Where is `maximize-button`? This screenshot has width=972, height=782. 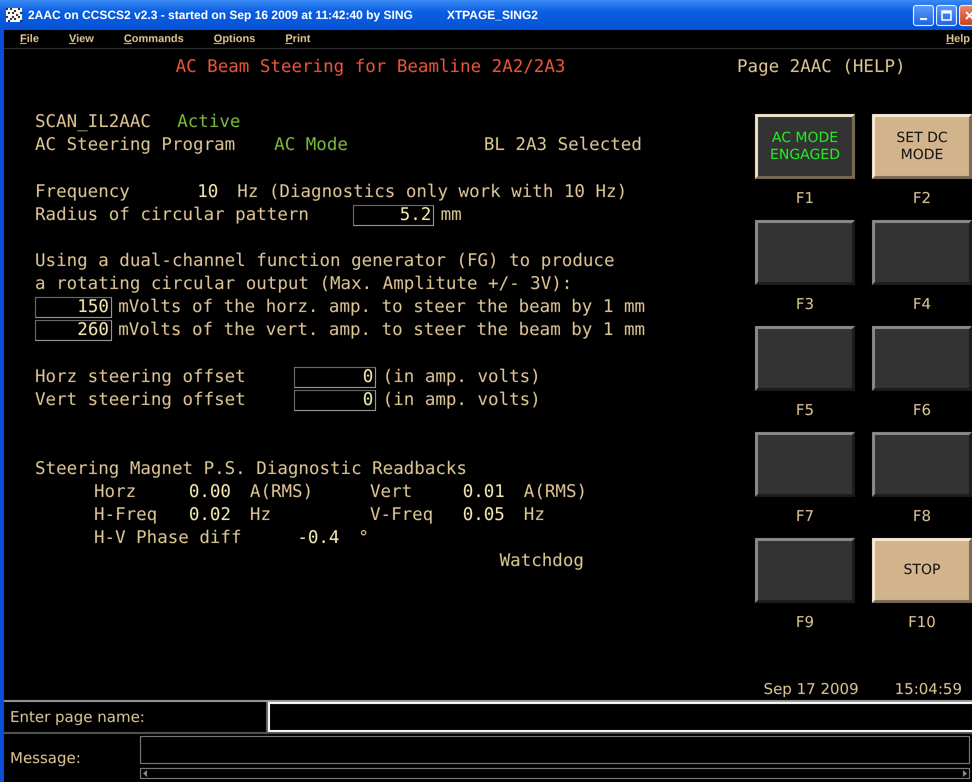 maximize-button is located at coordinates (946, 15).